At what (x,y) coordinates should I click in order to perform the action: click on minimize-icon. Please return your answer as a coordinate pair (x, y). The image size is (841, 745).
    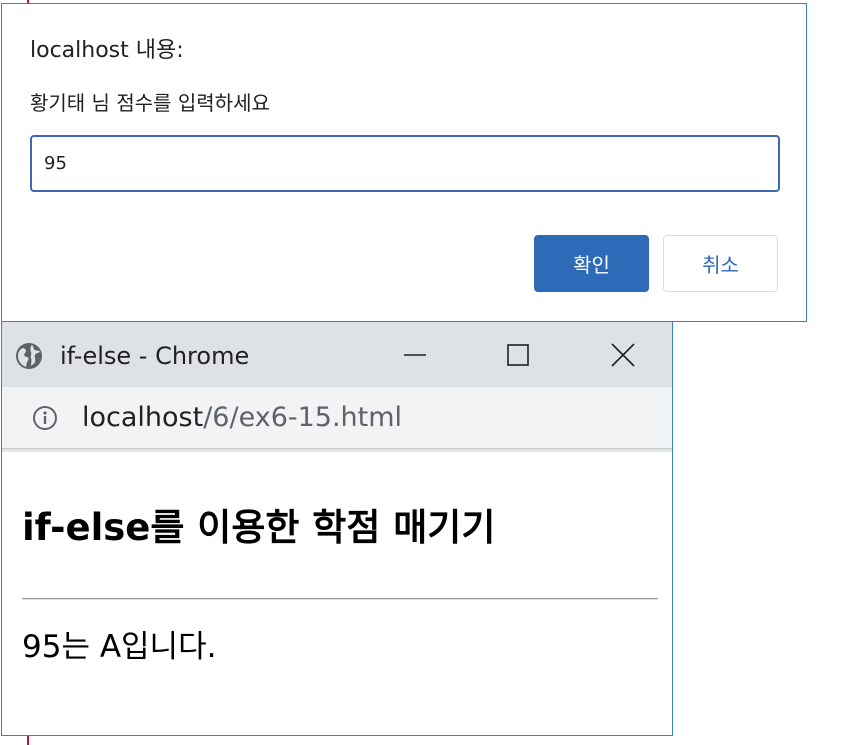
    Looking at the image, I should click on (415, 355).